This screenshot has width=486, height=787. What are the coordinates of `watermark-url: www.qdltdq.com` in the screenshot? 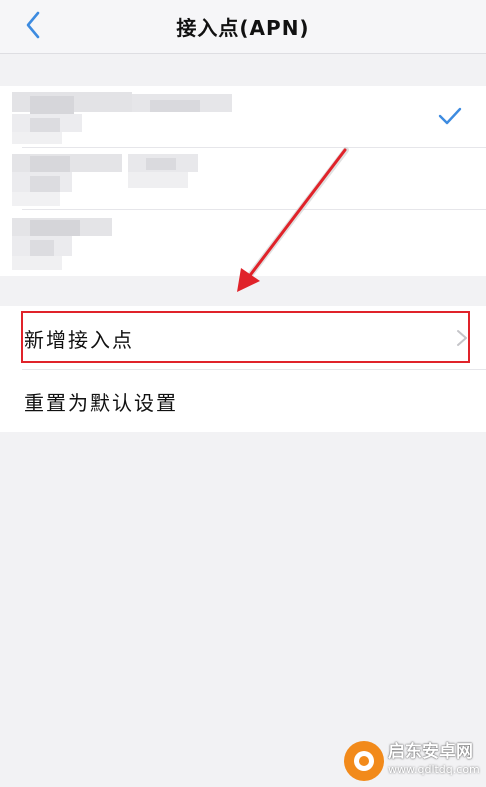 It's located at (434, 769).